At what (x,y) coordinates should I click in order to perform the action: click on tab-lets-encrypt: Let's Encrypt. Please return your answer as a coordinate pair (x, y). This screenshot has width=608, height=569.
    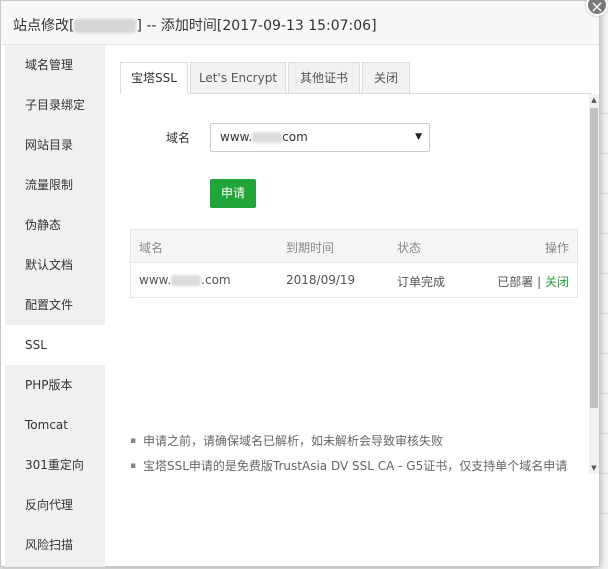
    Looking at the image, I should click on (238, 78).